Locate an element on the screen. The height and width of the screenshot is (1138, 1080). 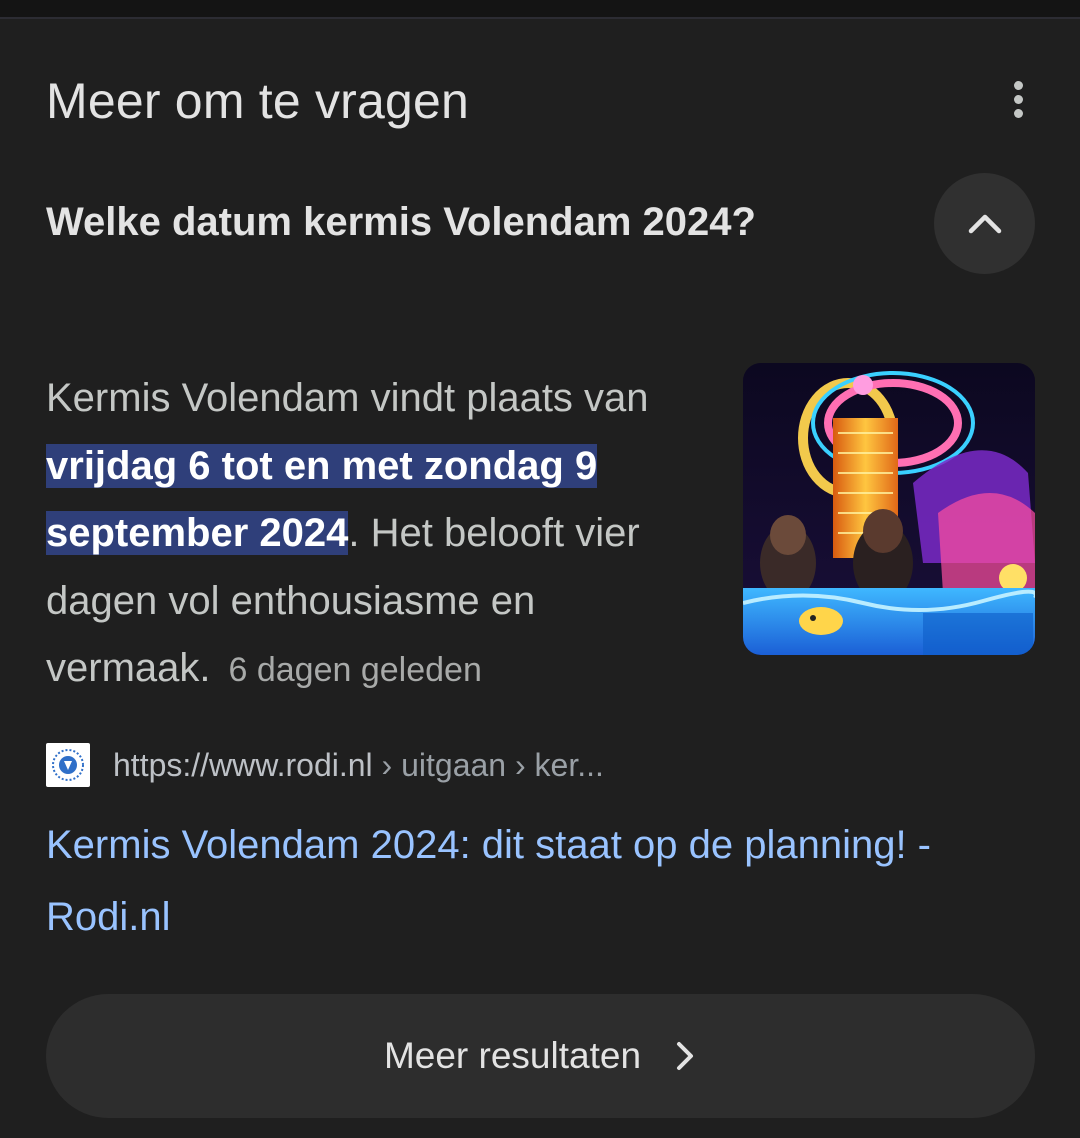
collapse-question-button is located at coordinates (984, 223).